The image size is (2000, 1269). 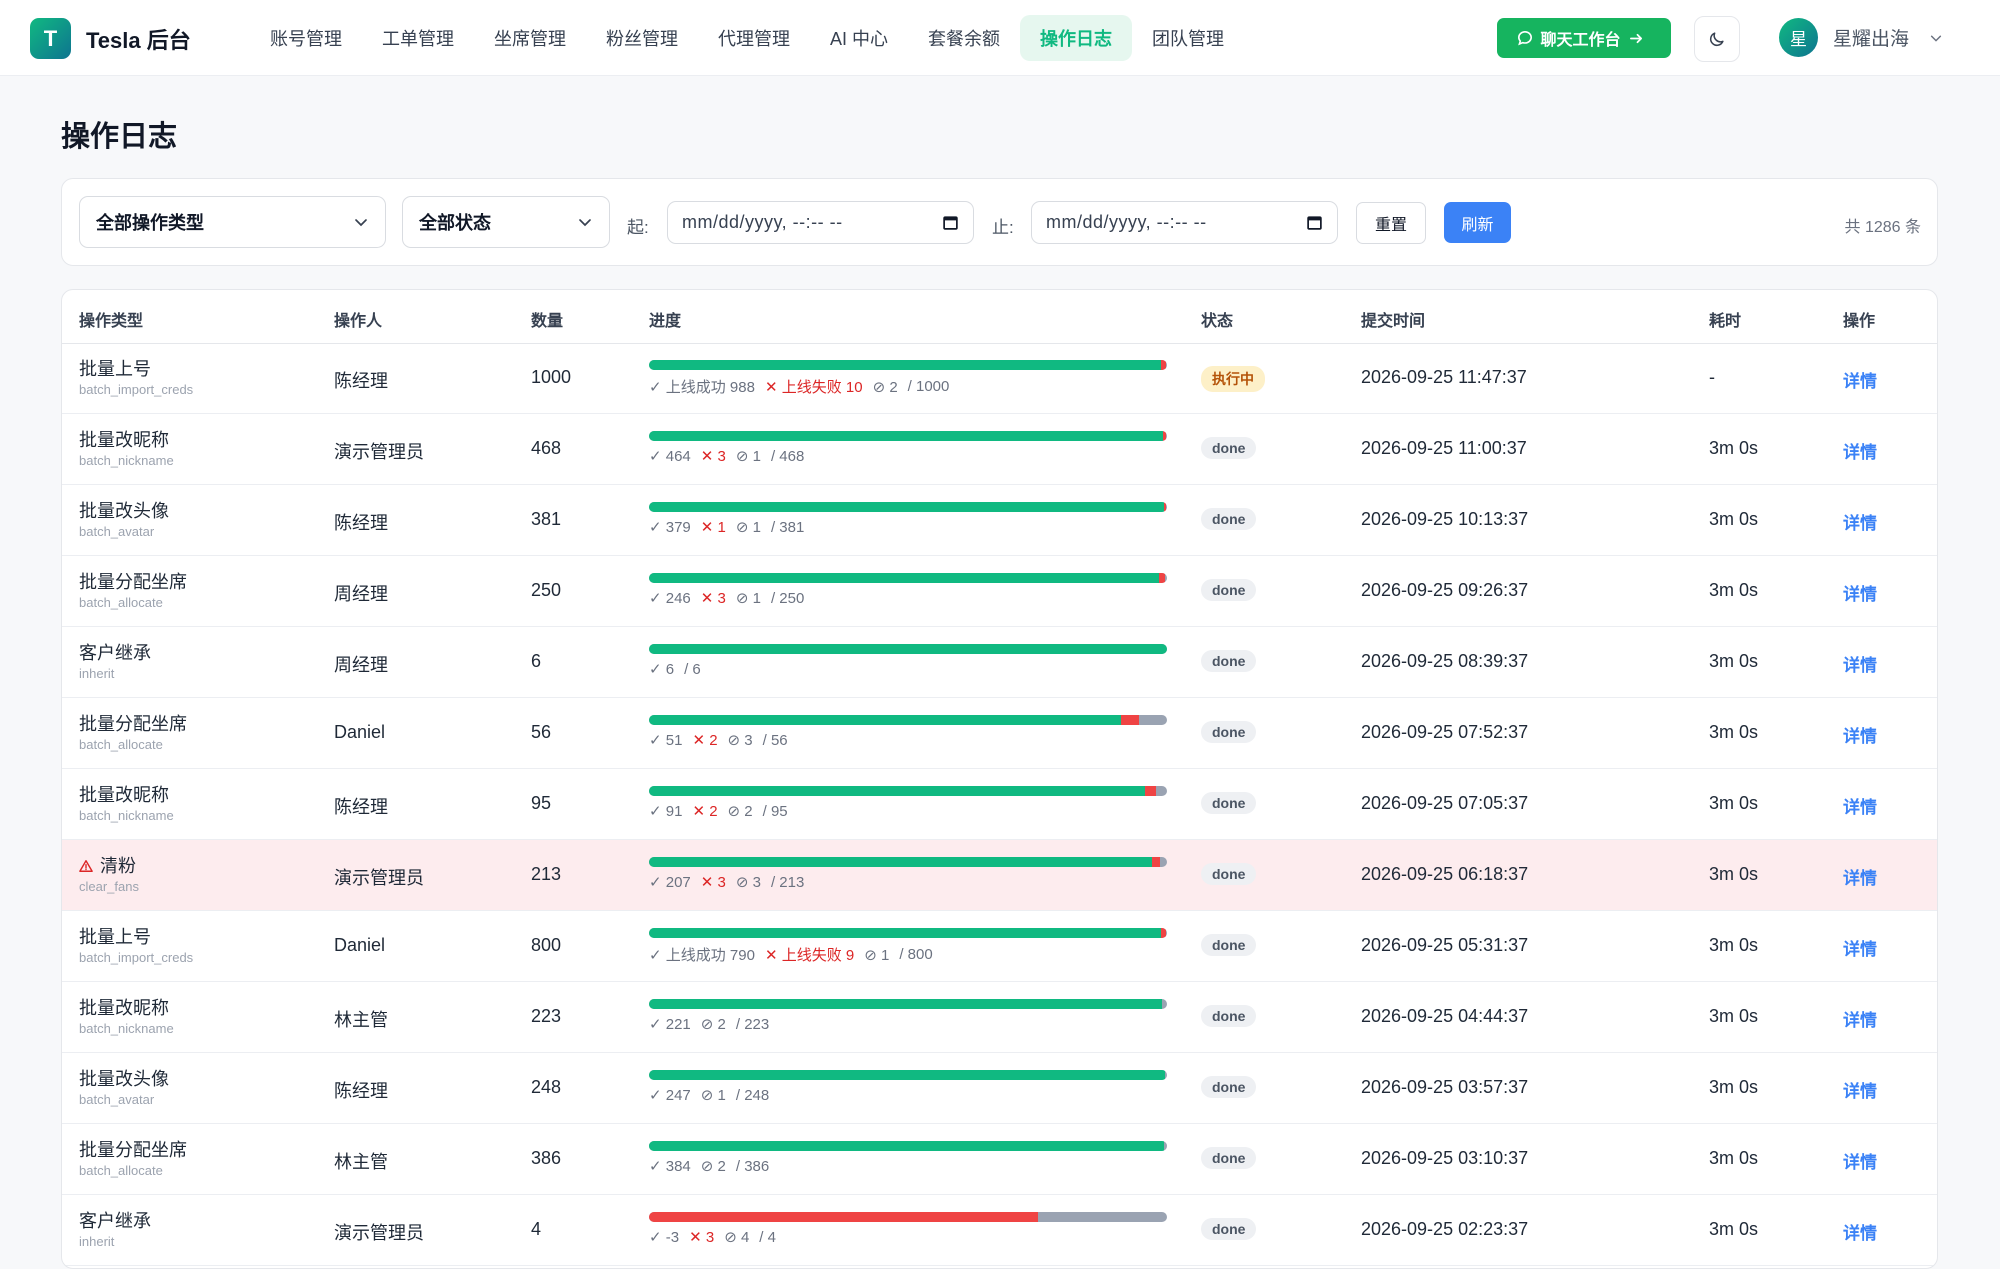 I want to click on start-datetime-input: mm/dd/yyyy, --:-- --, so click(x=820, y=222).